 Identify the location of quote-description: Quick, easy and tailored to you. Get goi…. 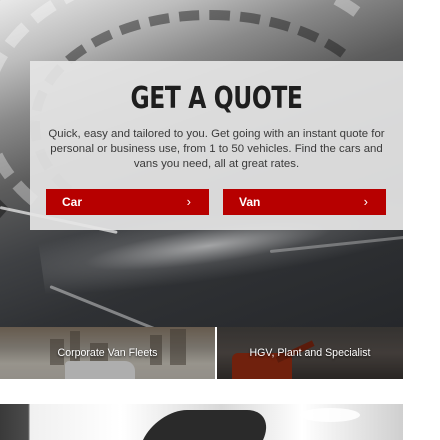
(216, 149).